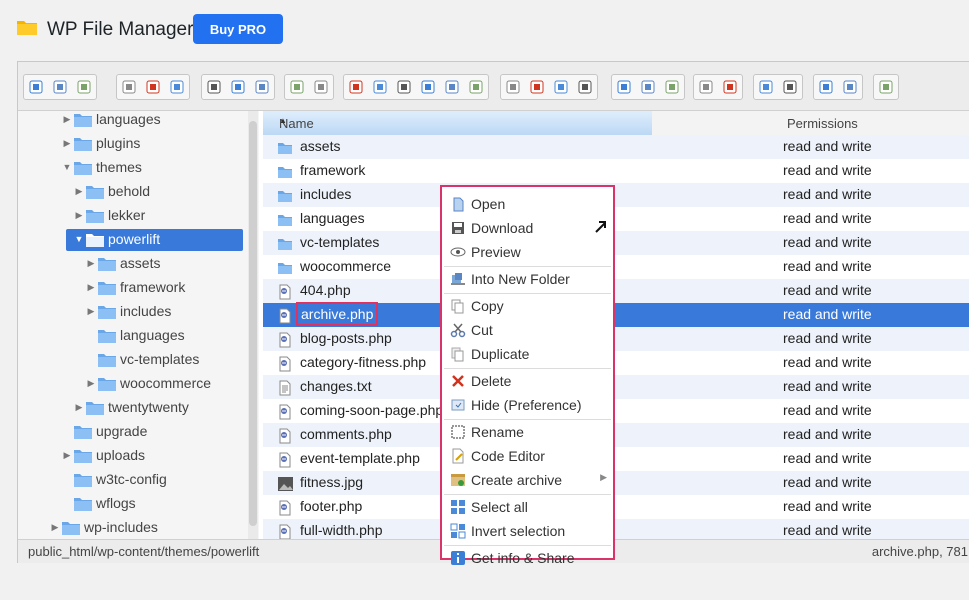 This screenshot has width=969, height=600. Describe the element at coordinates (616, 459) in the screenshot. I see `file-row: event-template.php read and write` at that location.